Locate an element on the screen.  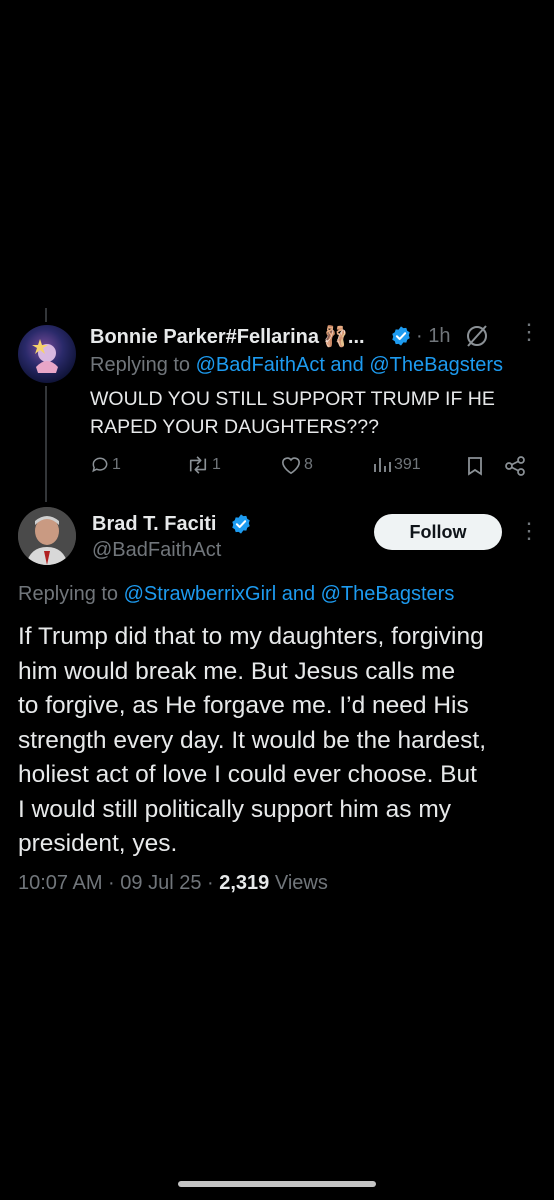
home-indicator is located at coordinates (277, 1184).